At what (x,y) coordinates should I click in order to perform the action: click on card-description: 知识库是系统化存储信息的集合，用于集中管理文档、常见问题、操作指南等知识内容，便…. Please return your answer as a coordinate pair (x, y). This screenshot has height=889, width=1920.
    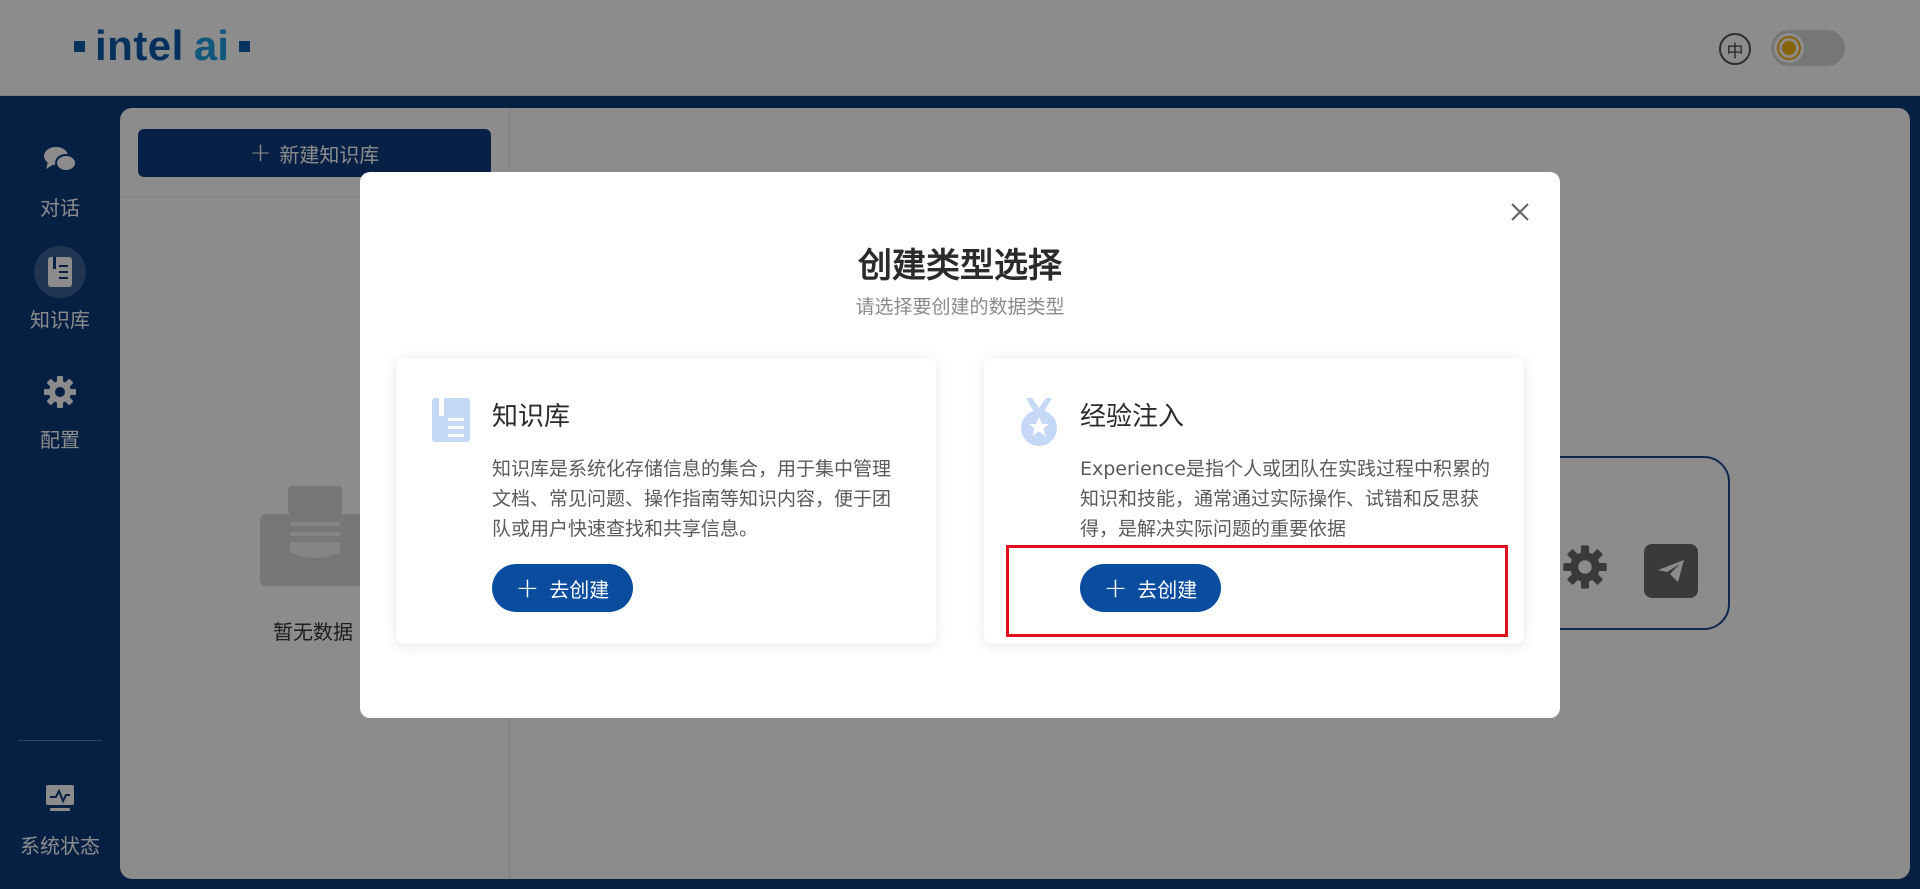
    Looking at the image, I should click on (692, 499).